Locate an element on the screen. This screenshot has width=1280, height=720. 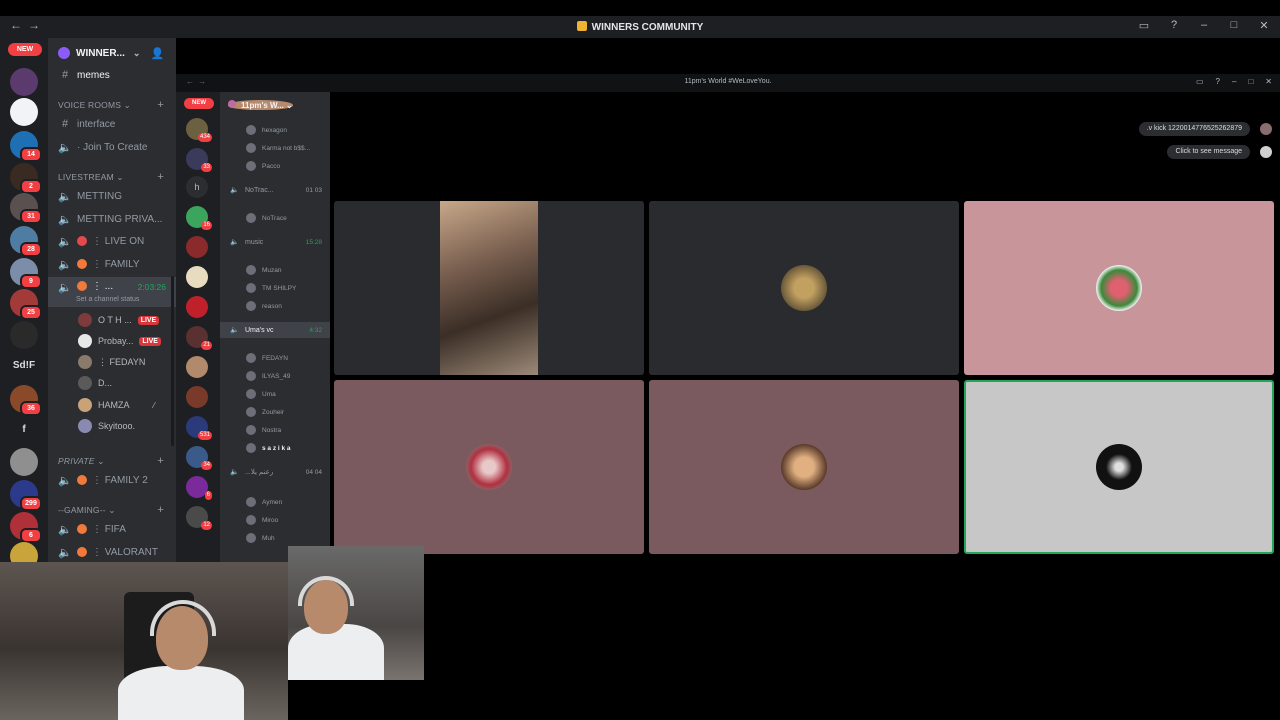
voice-user: Skyitooo. is located at coordinates (106, 426).